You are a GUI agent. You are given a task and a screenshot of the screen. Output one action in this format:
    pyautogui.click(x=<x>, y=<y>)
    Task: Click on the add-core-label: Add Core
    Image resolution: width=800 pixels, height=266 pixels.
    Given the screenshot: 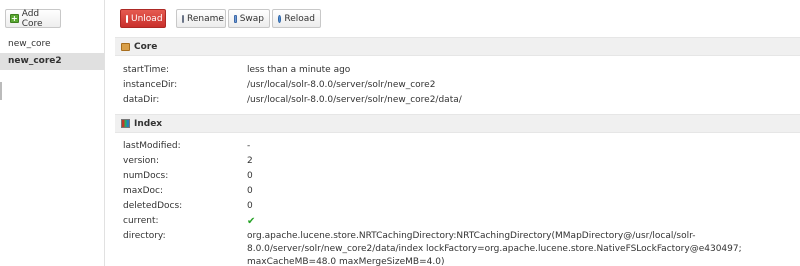 What is the action you would take?
    pyautogui.click(x=32, y=18)
    